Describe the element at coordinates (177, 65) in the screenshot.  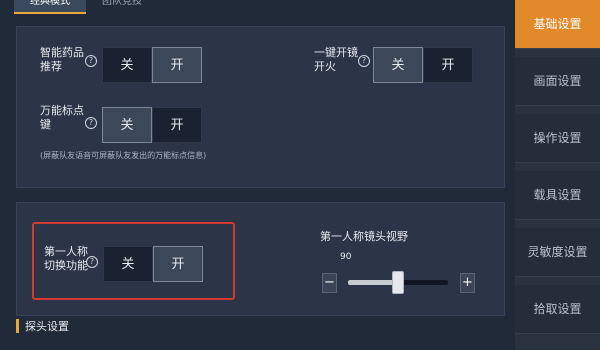
I see `smart-medicine-on-button: 开` at that location.